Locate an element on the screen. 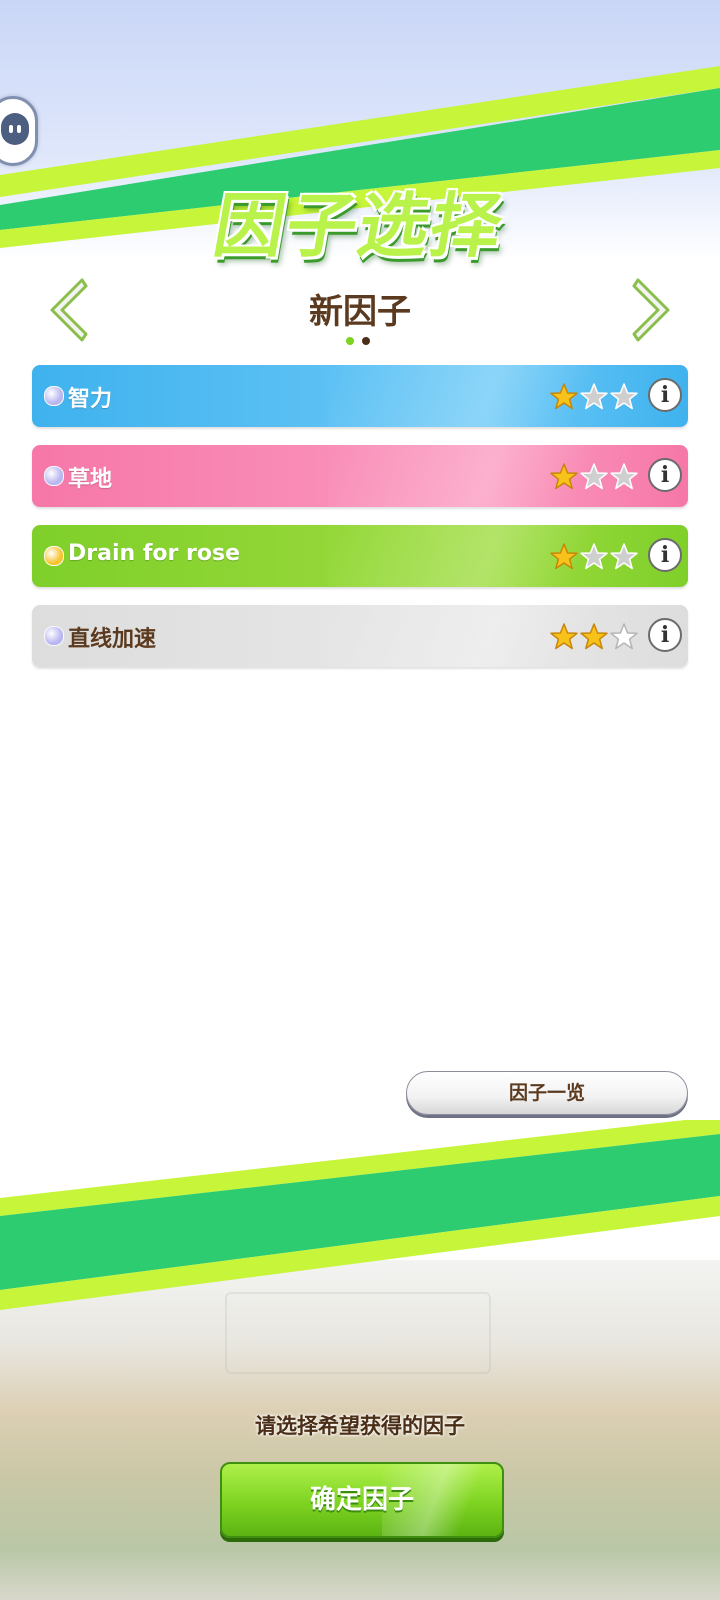 This screenshot has height=1600, width=720. factor-row: 草地 i is located at coordinates (360, 476).